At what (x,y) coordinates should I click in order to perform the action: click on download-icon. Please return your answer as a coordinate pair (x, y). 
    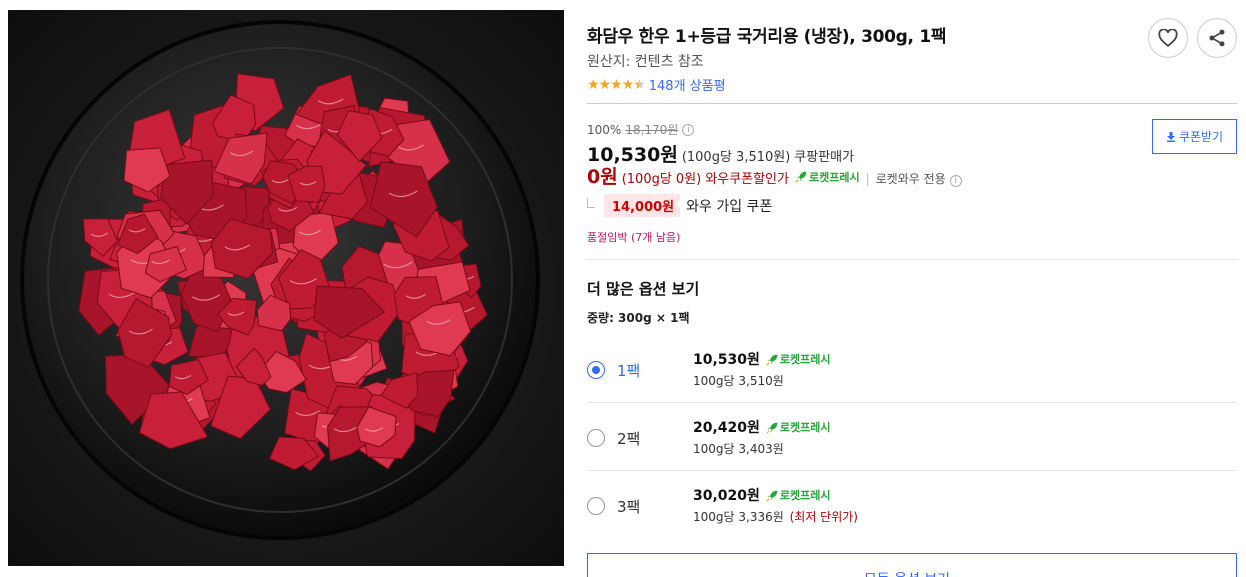
    Looking at the image, I should click on (1170, 136).